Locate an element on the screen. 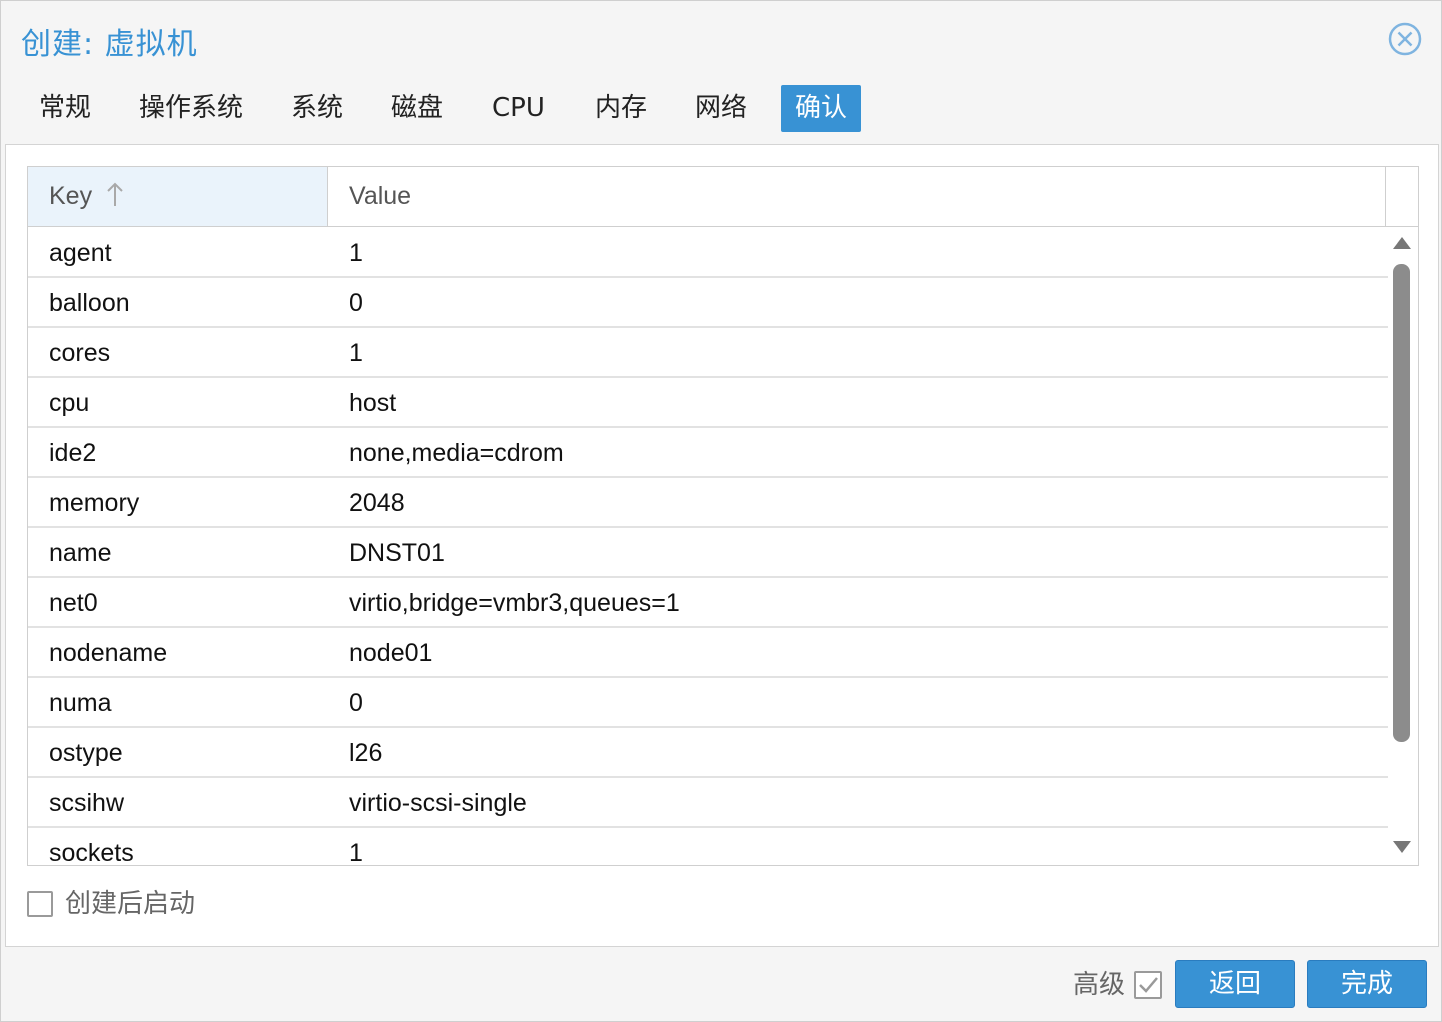 The image size is (1442, 1022). row-value: virtio-scsi-single is located at coordinates (438, 803).